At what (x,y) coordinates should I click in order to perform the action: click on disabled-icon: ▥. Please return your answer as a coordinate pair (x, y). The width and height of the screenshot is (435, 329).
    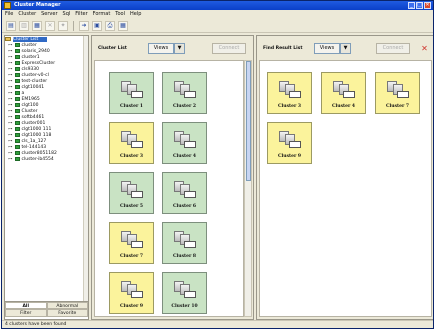
    Looking at the image, I should click on (24, 25).